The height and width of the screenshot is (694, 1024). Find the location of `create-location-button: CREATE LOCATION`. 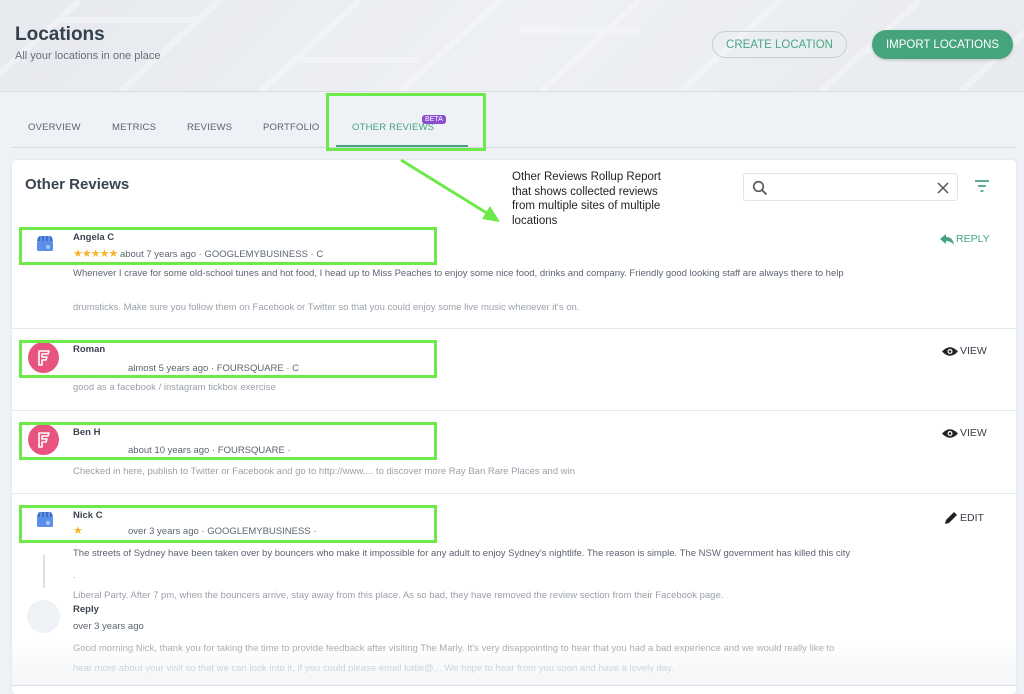

create-location-button: CREATE LOCATION is located at coordinates (779, 44).